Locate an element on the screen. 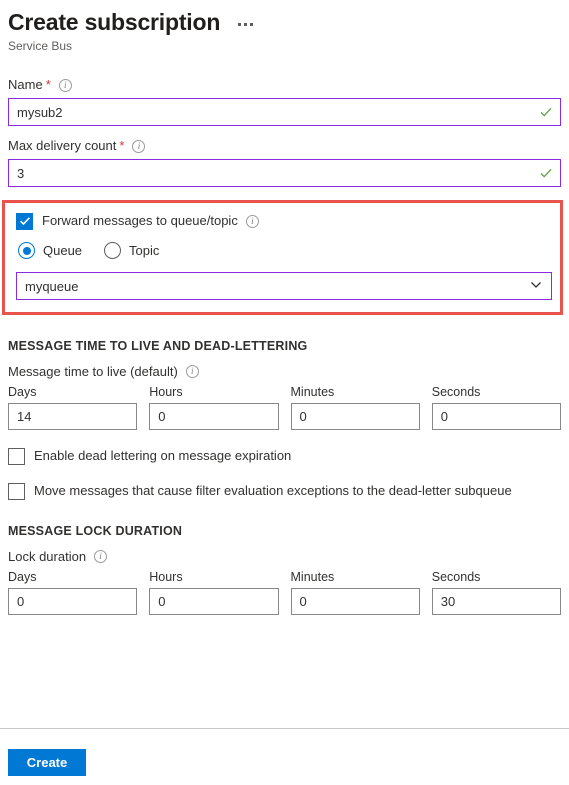 The width and height of the screenshot is (569, 785). lock-minutes-input is located at coordinates (355, 601).